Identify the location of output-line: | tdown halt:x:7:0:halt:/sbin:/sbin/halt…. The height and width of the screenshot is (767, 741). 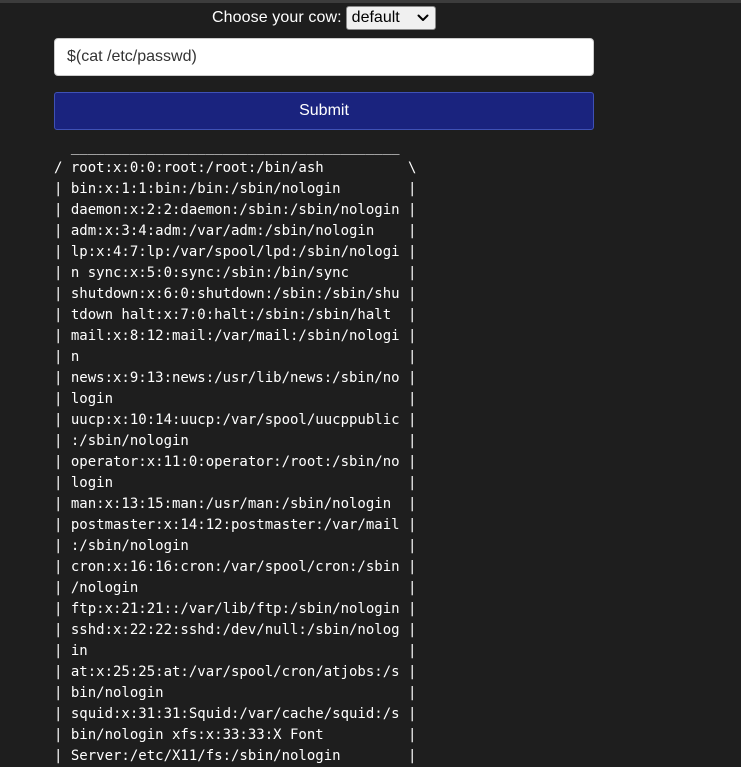
(235, 315).